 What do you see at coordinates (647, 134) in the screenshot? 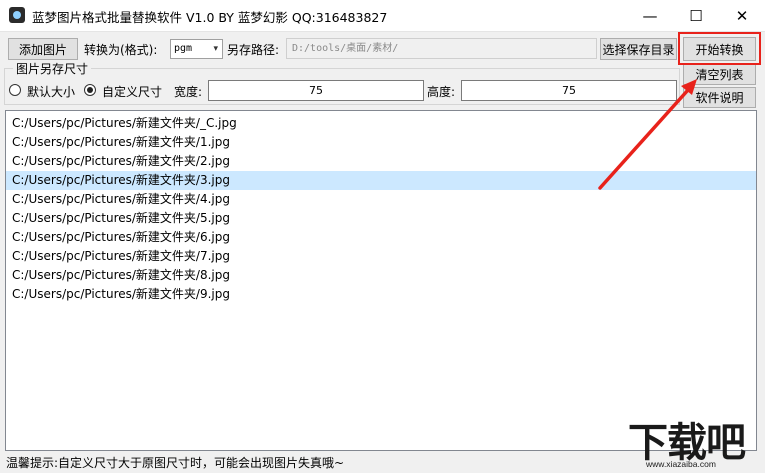
I see `annotation-arrow-icon` at bounding box center [647, 134].